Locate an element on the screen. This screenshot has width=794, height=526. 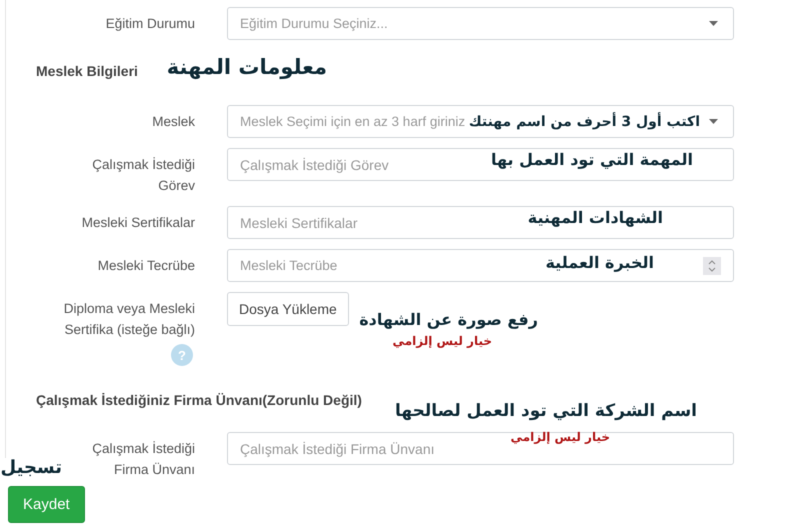
spinner-icon is located at coordinates (712, 265).